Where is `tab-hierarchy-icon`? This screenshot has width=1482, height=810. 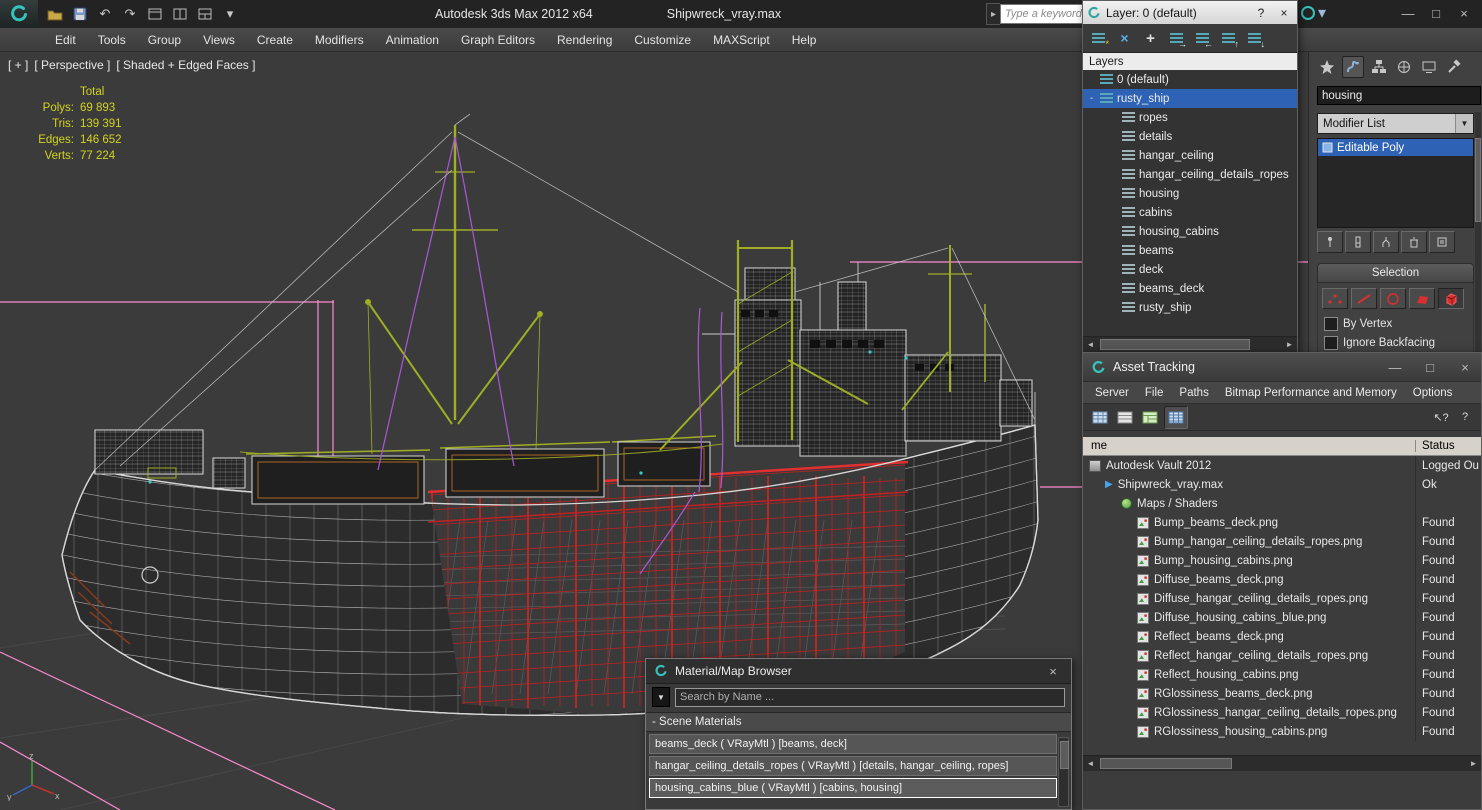
tab-hierarchy-icon is located at coordinates (1379, 67).